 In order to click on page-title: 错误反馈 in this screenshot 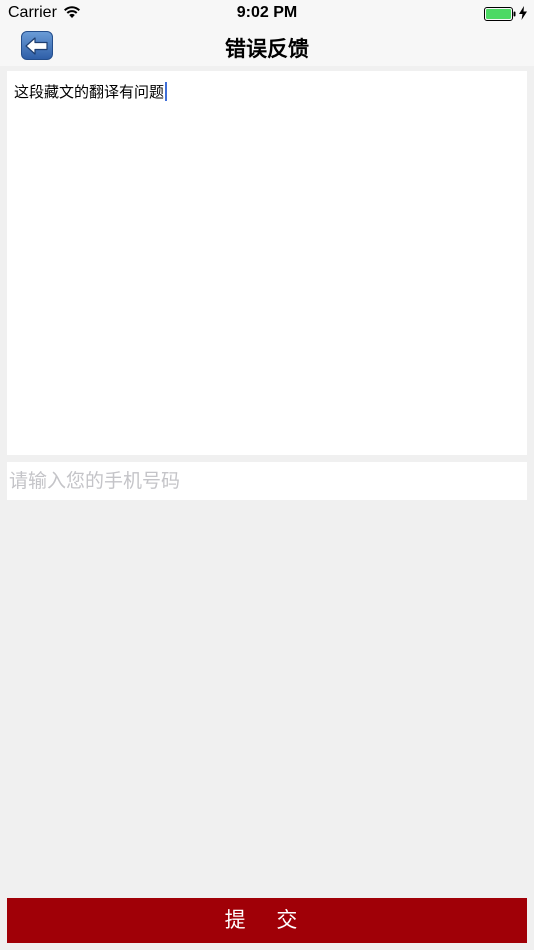, I will do `click(267, 49)`.